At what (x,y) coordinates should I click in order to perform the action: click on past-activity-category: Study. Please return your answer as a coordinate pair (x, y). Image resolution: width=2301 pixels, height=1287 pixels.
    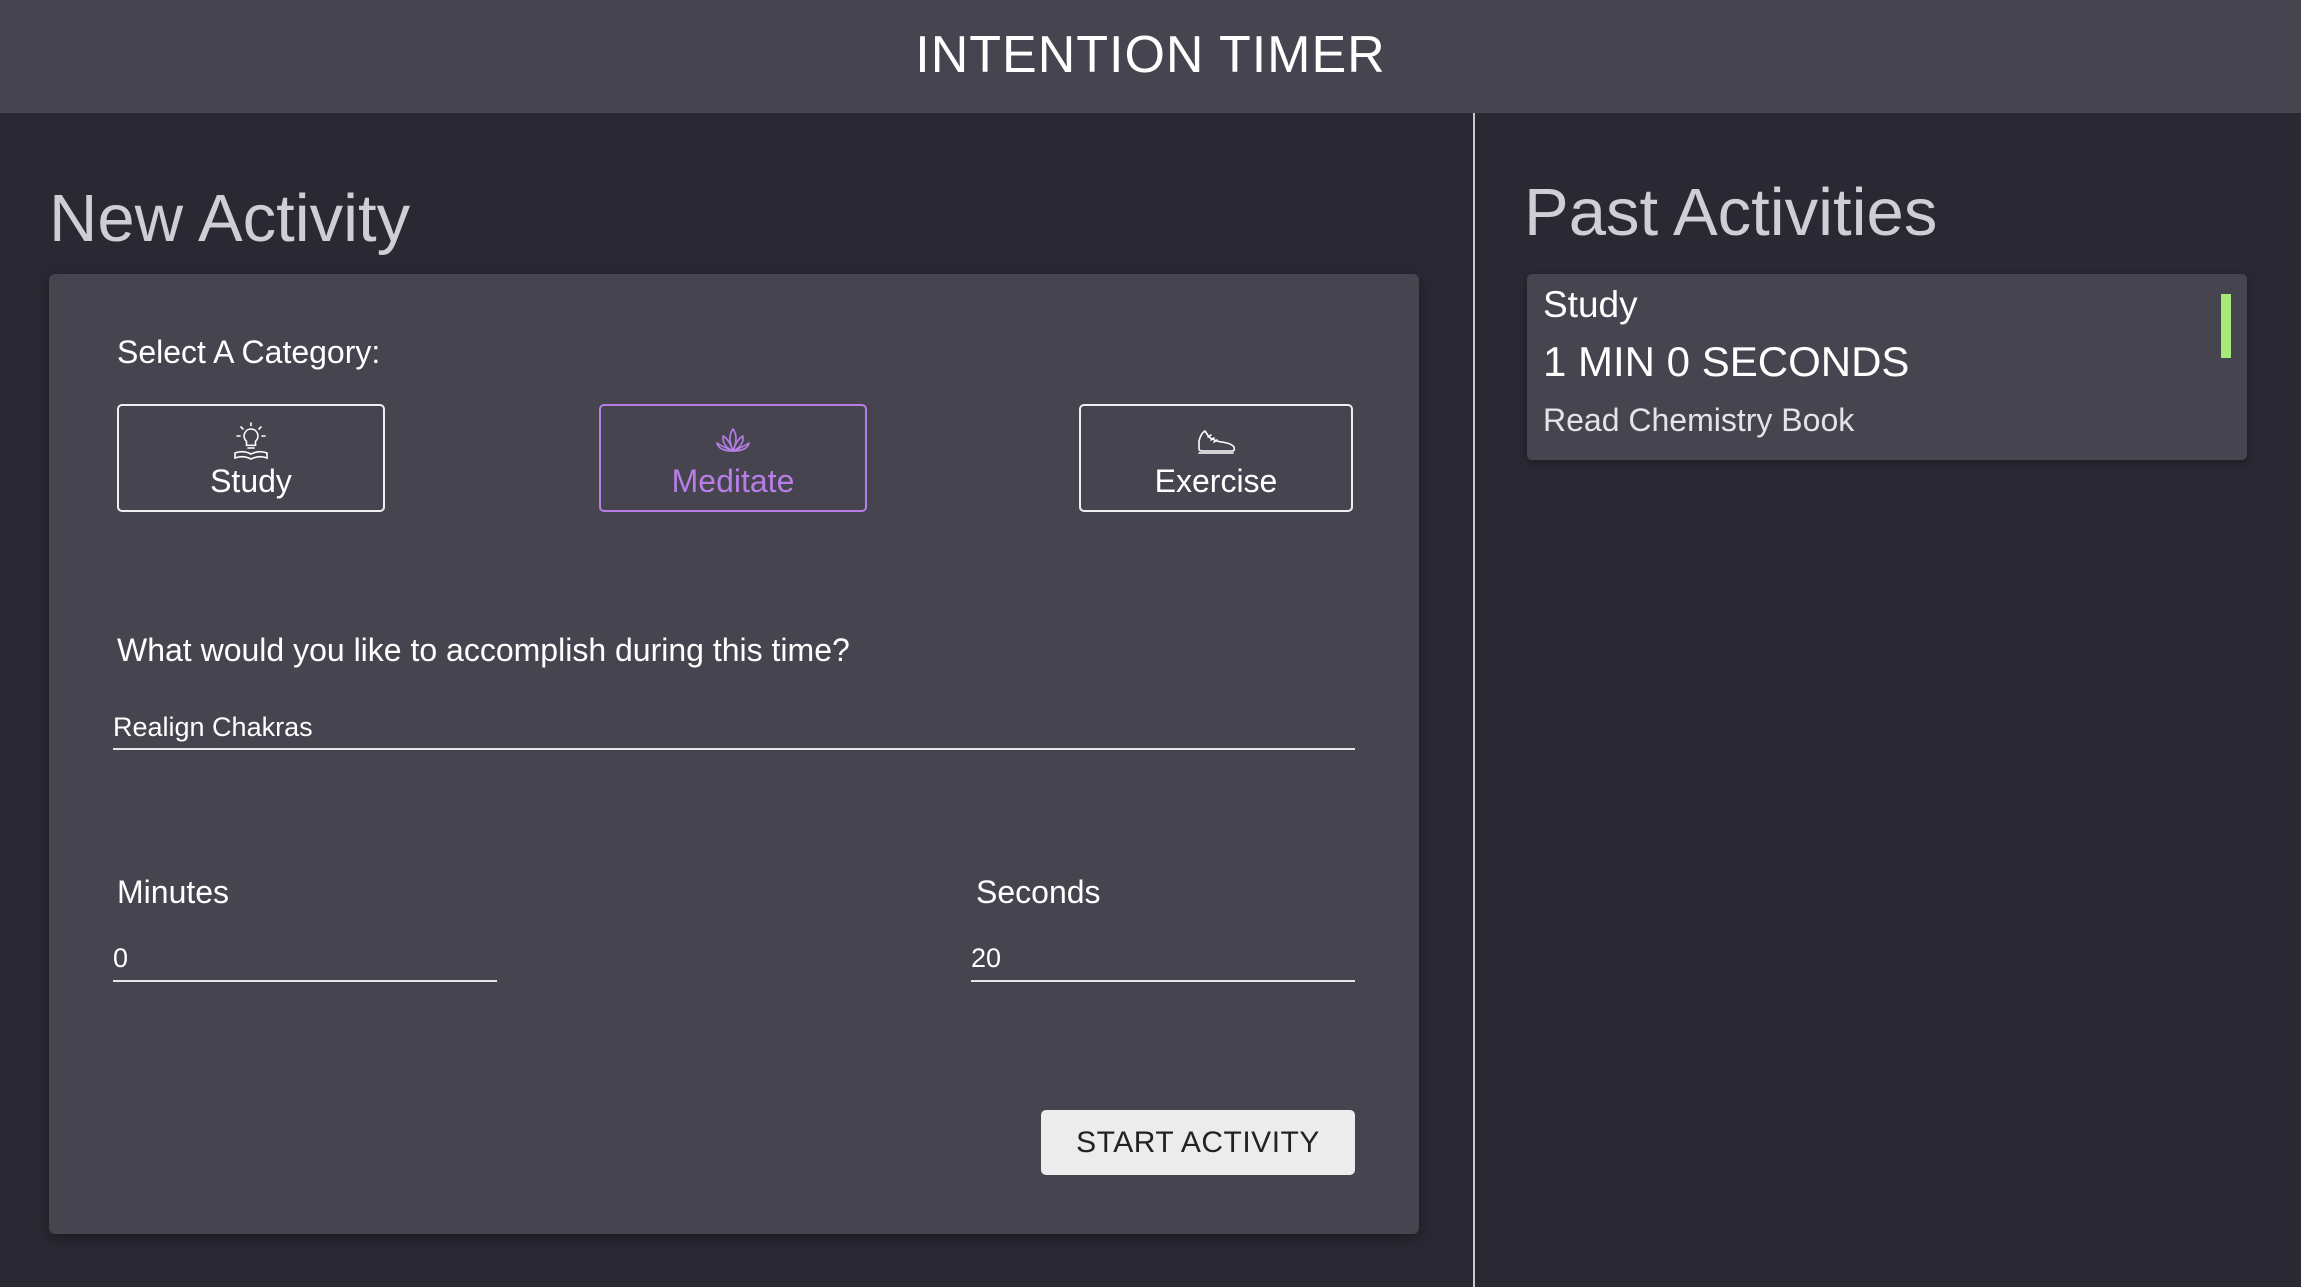
    Looking at the image, I should click on (1590, 304).